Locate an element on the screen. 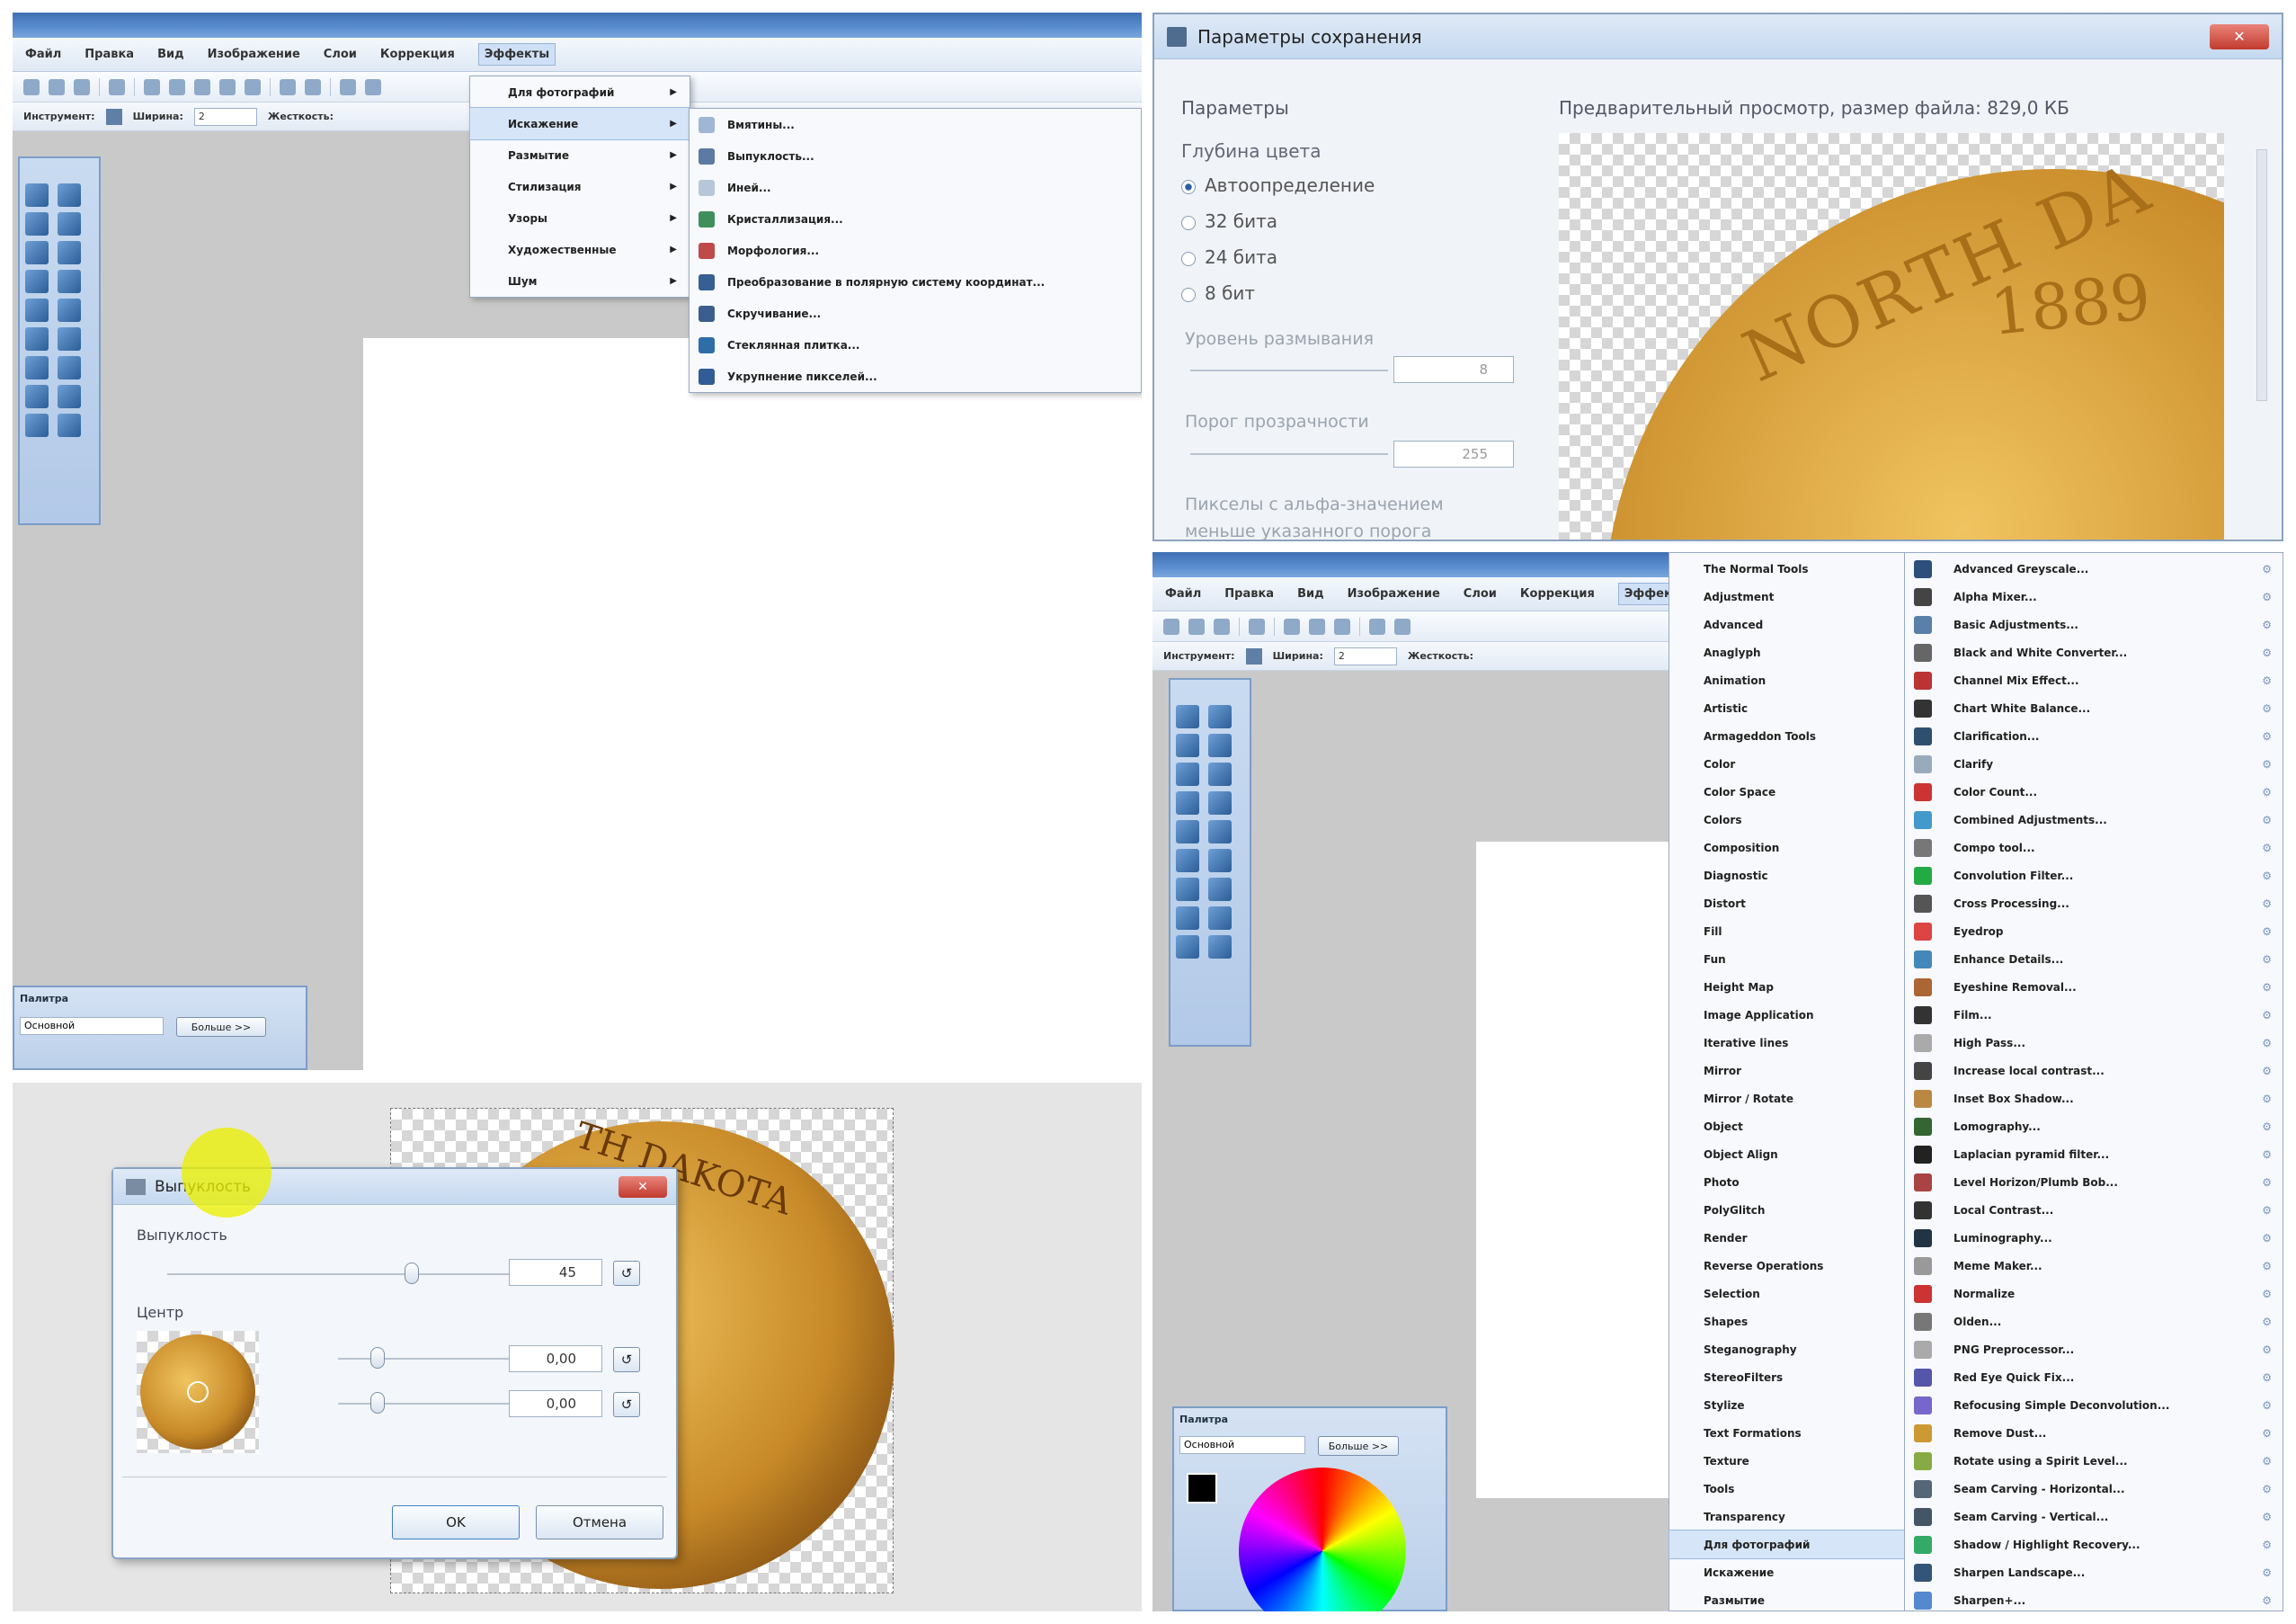  ellipse-select-tool is located at coordinates (1187, 774).